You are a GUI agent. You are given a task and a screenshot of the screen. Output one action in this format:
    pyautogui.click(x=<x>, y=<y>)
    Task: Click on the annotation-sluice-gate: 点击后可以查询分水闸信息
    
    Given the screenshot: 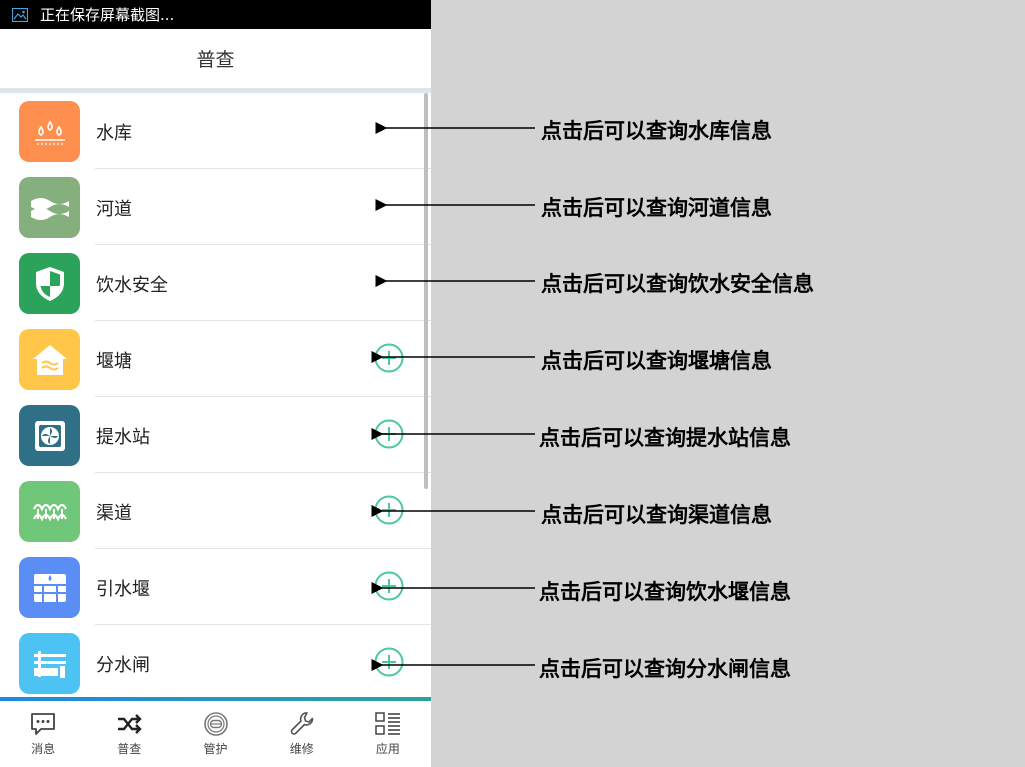 What is the action you would take?
    pyautogui.click(x=665, y=669)
    